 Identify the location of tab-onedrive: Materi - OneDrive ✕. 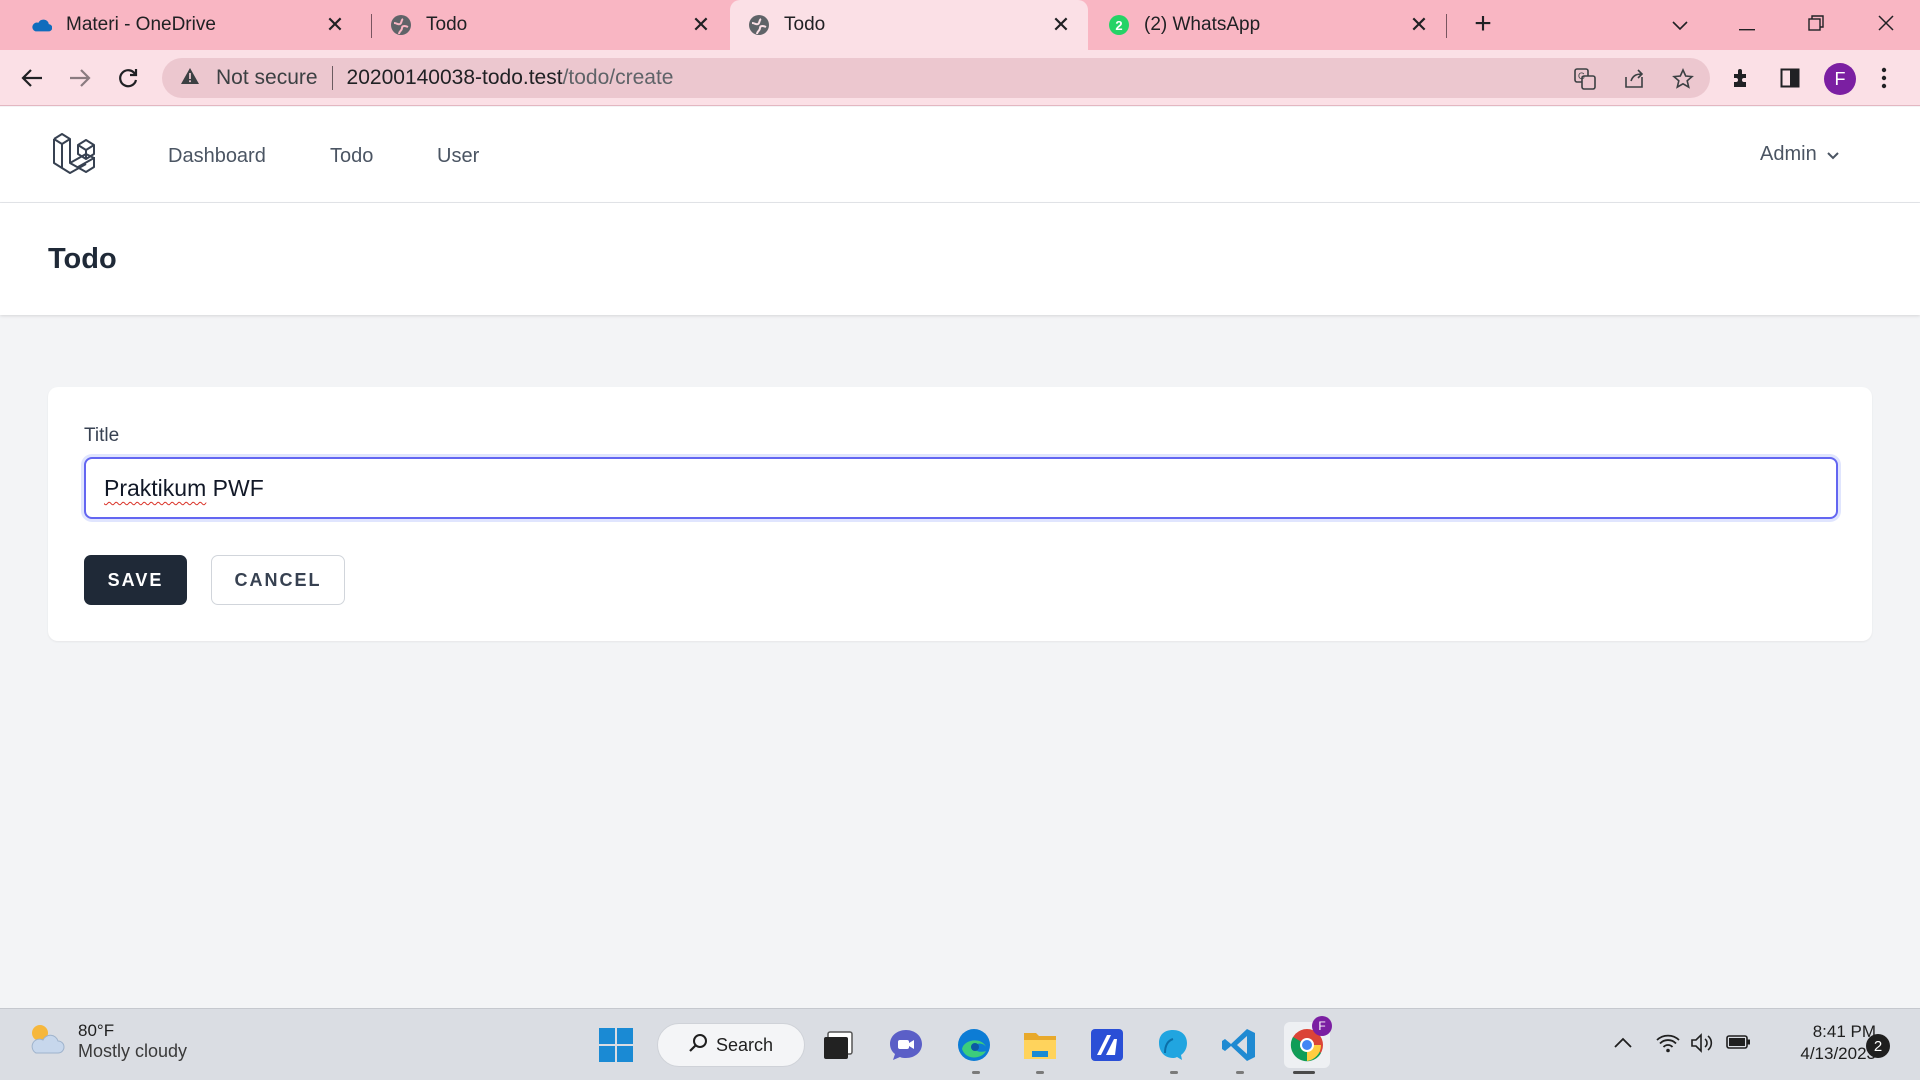
(181, 25).